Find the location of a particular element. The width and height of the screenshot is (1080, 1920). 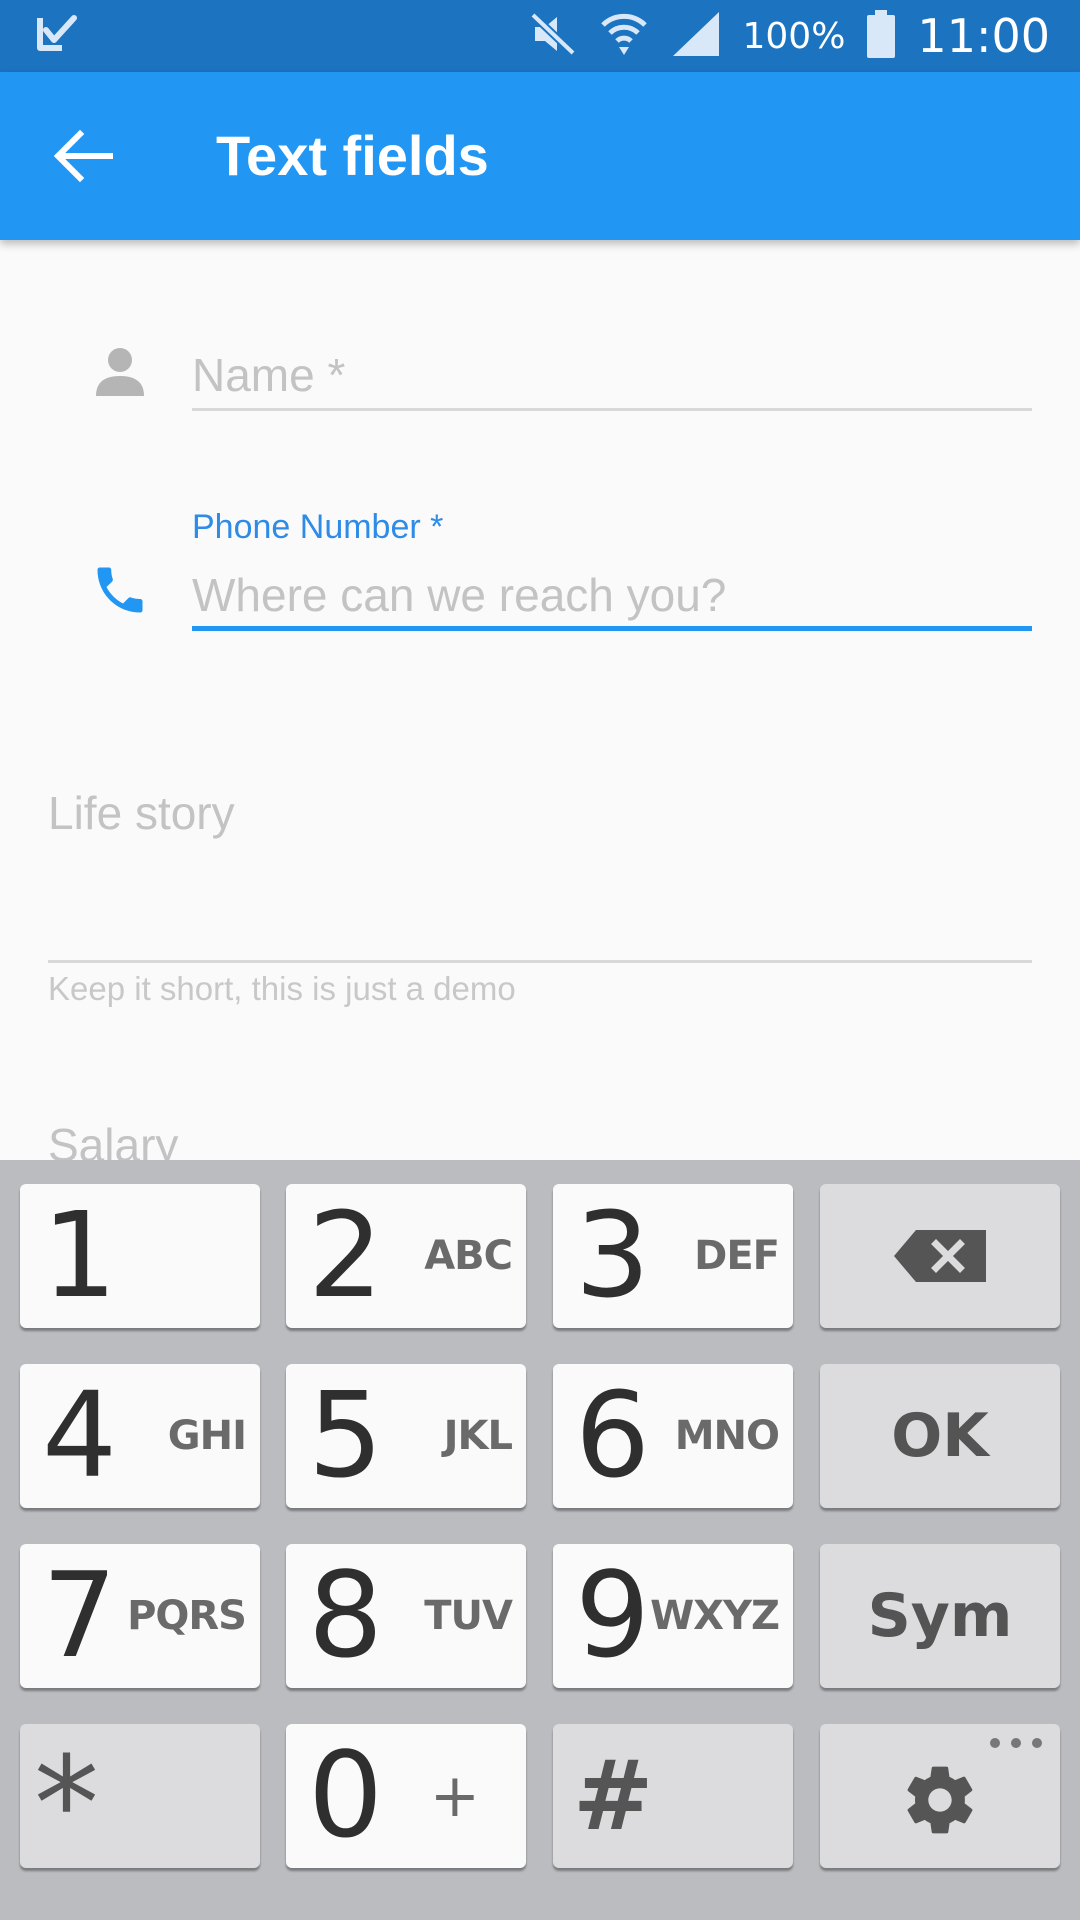

salary-input: Salary is located at coordinates (113, 1139).